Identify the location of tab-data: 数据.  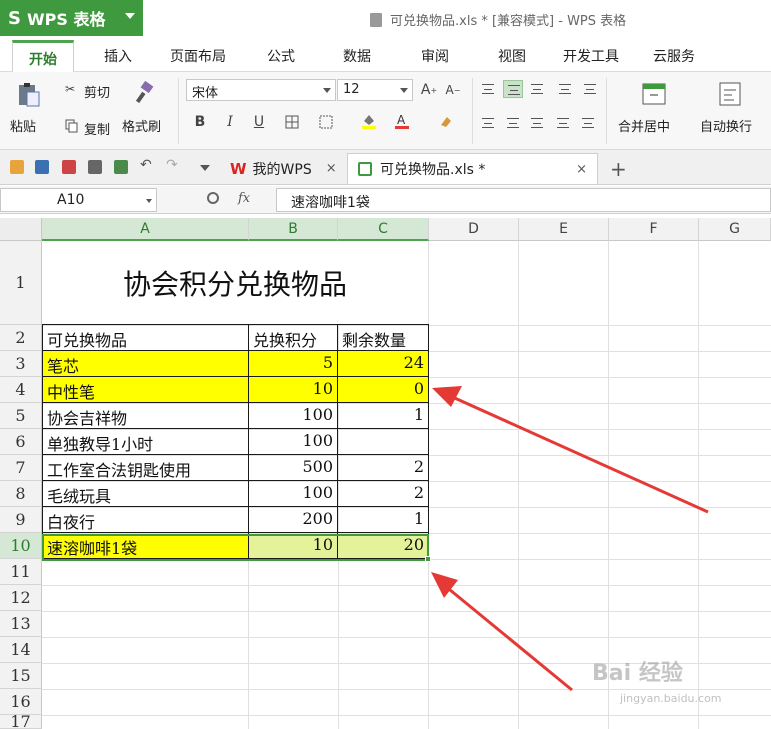
(357, 56).